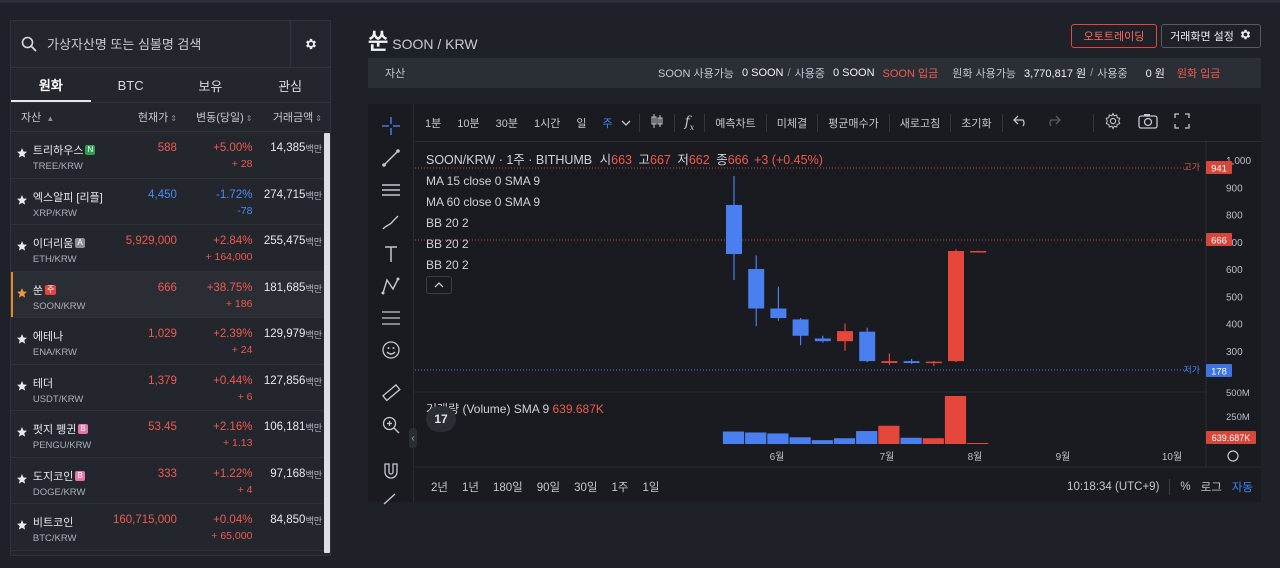 This screenshot has width=1280, height=568. I want to click on market-row: 쑨주 SOON/KRW 666 +38.75% + 186 181,685백만, so click(170, 294).